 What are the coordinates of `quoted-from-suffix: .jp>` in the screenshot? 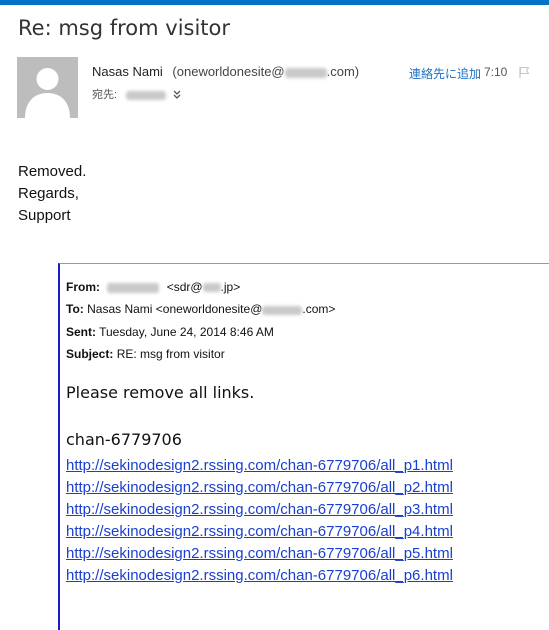 It's located at (230, 287).